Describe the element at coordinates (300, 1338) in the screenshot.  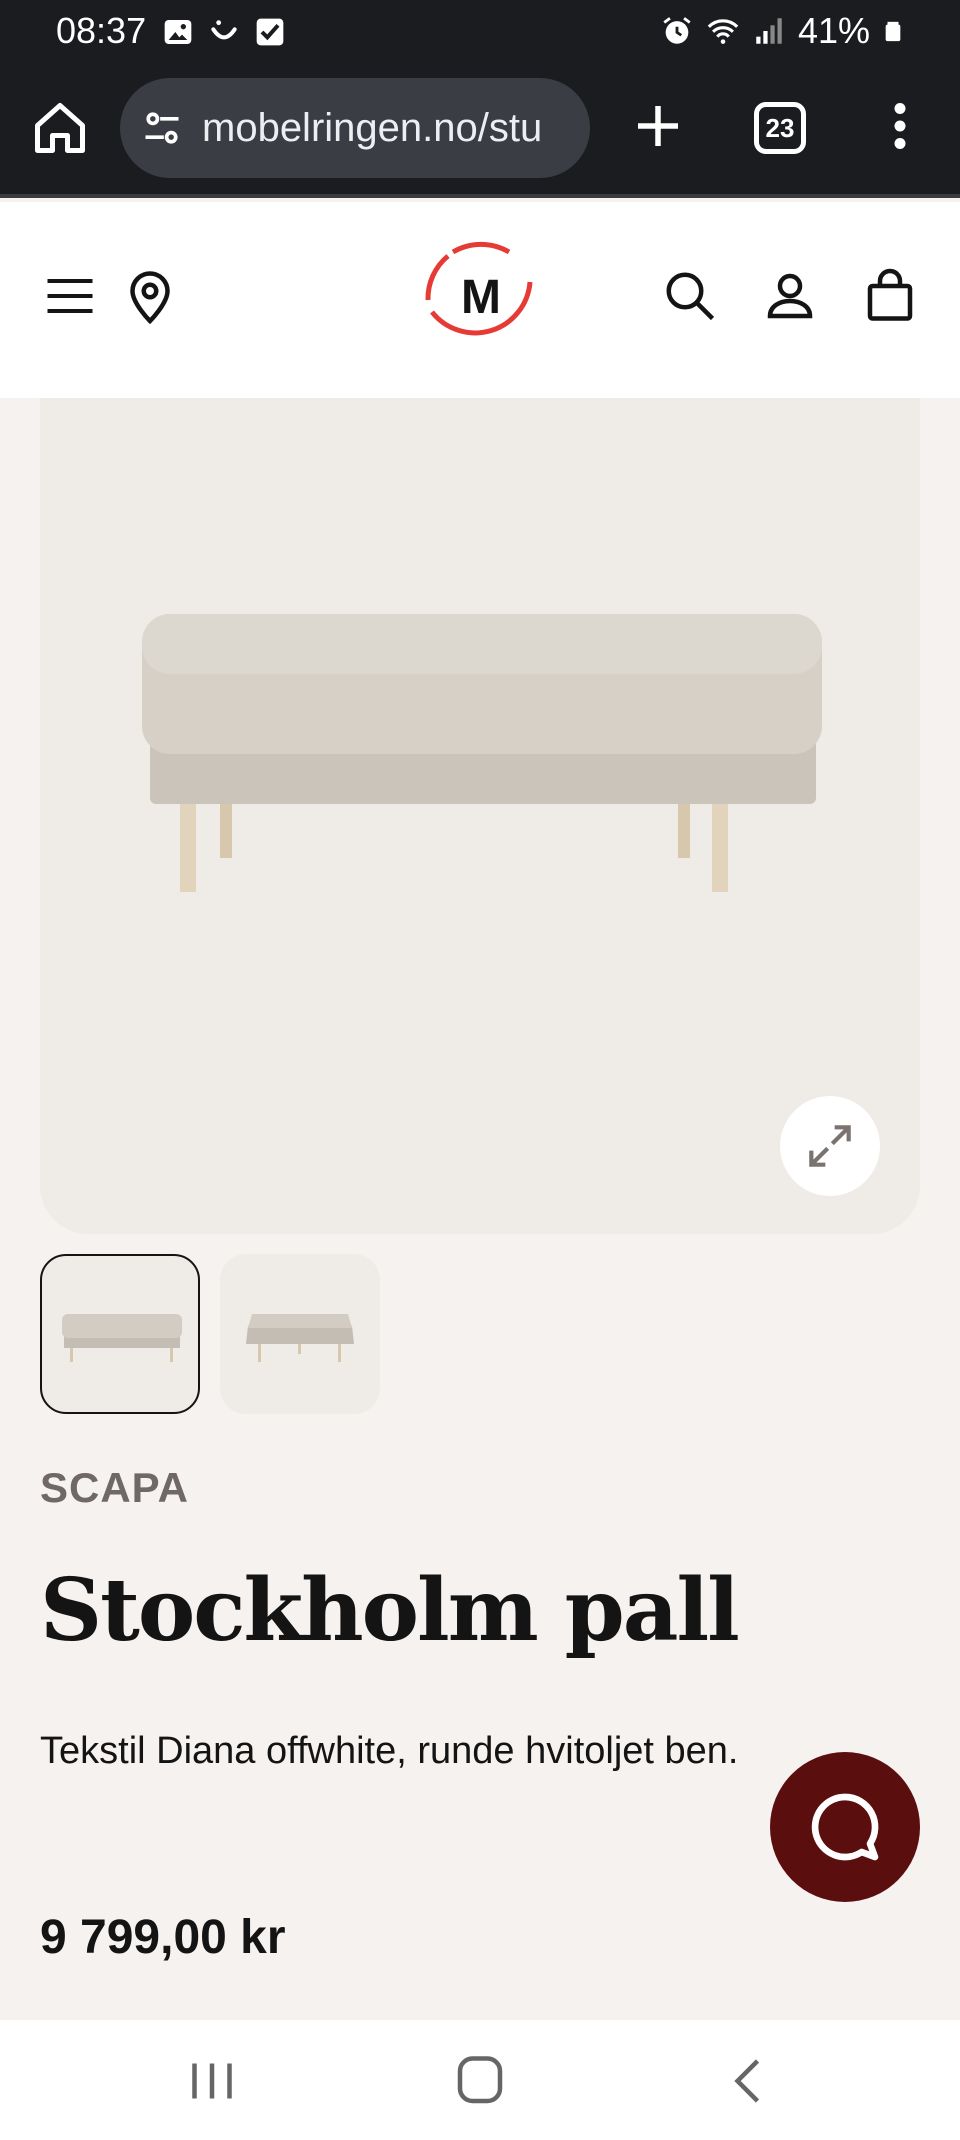
I see `thumbnail-ottoman-angle` at that location.